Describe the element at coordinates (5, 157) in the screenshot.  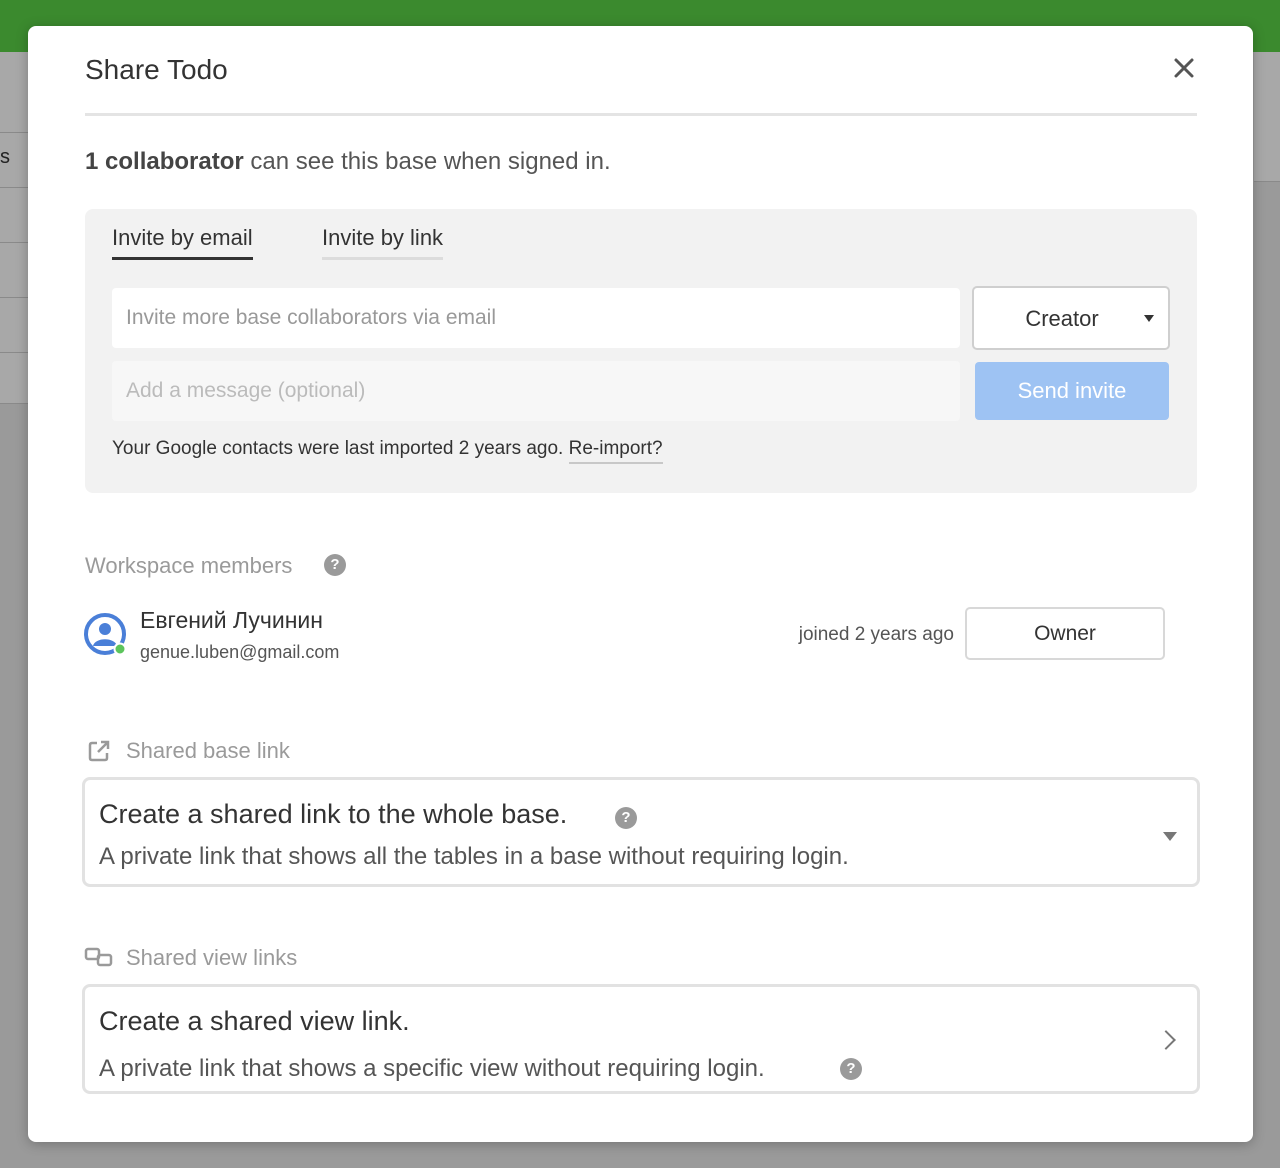
I see `background-text-fragment: s` at that location.